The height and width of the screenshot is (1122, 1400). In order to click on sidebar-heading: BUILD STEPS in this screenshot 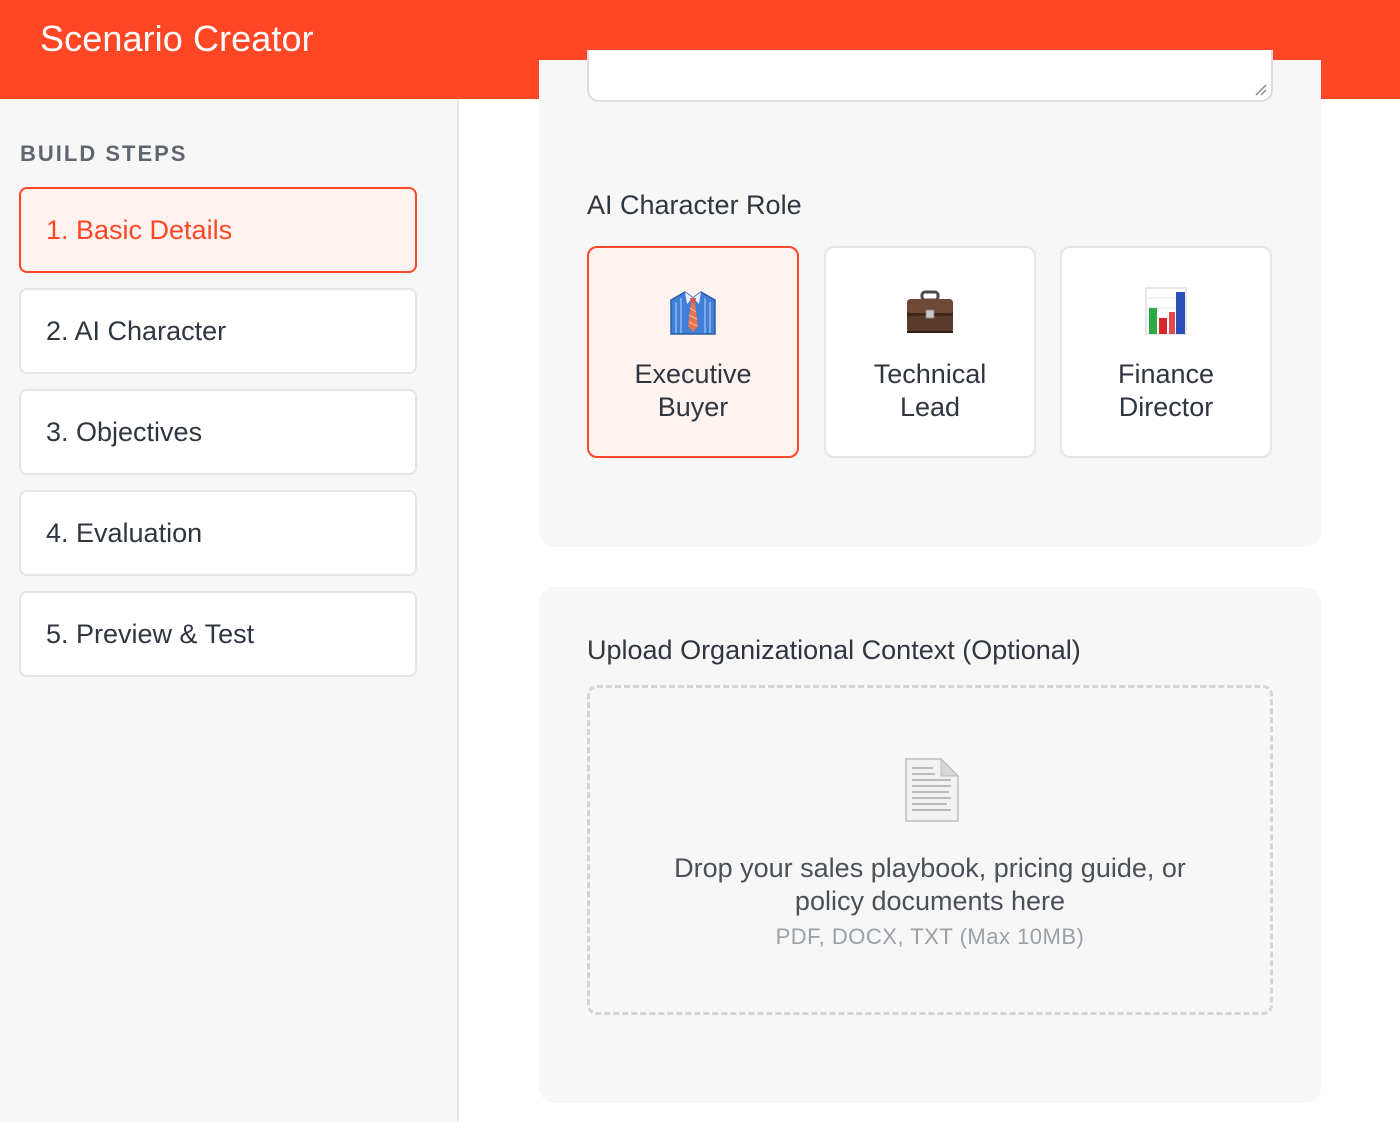, I will do `click(104, 153)`.